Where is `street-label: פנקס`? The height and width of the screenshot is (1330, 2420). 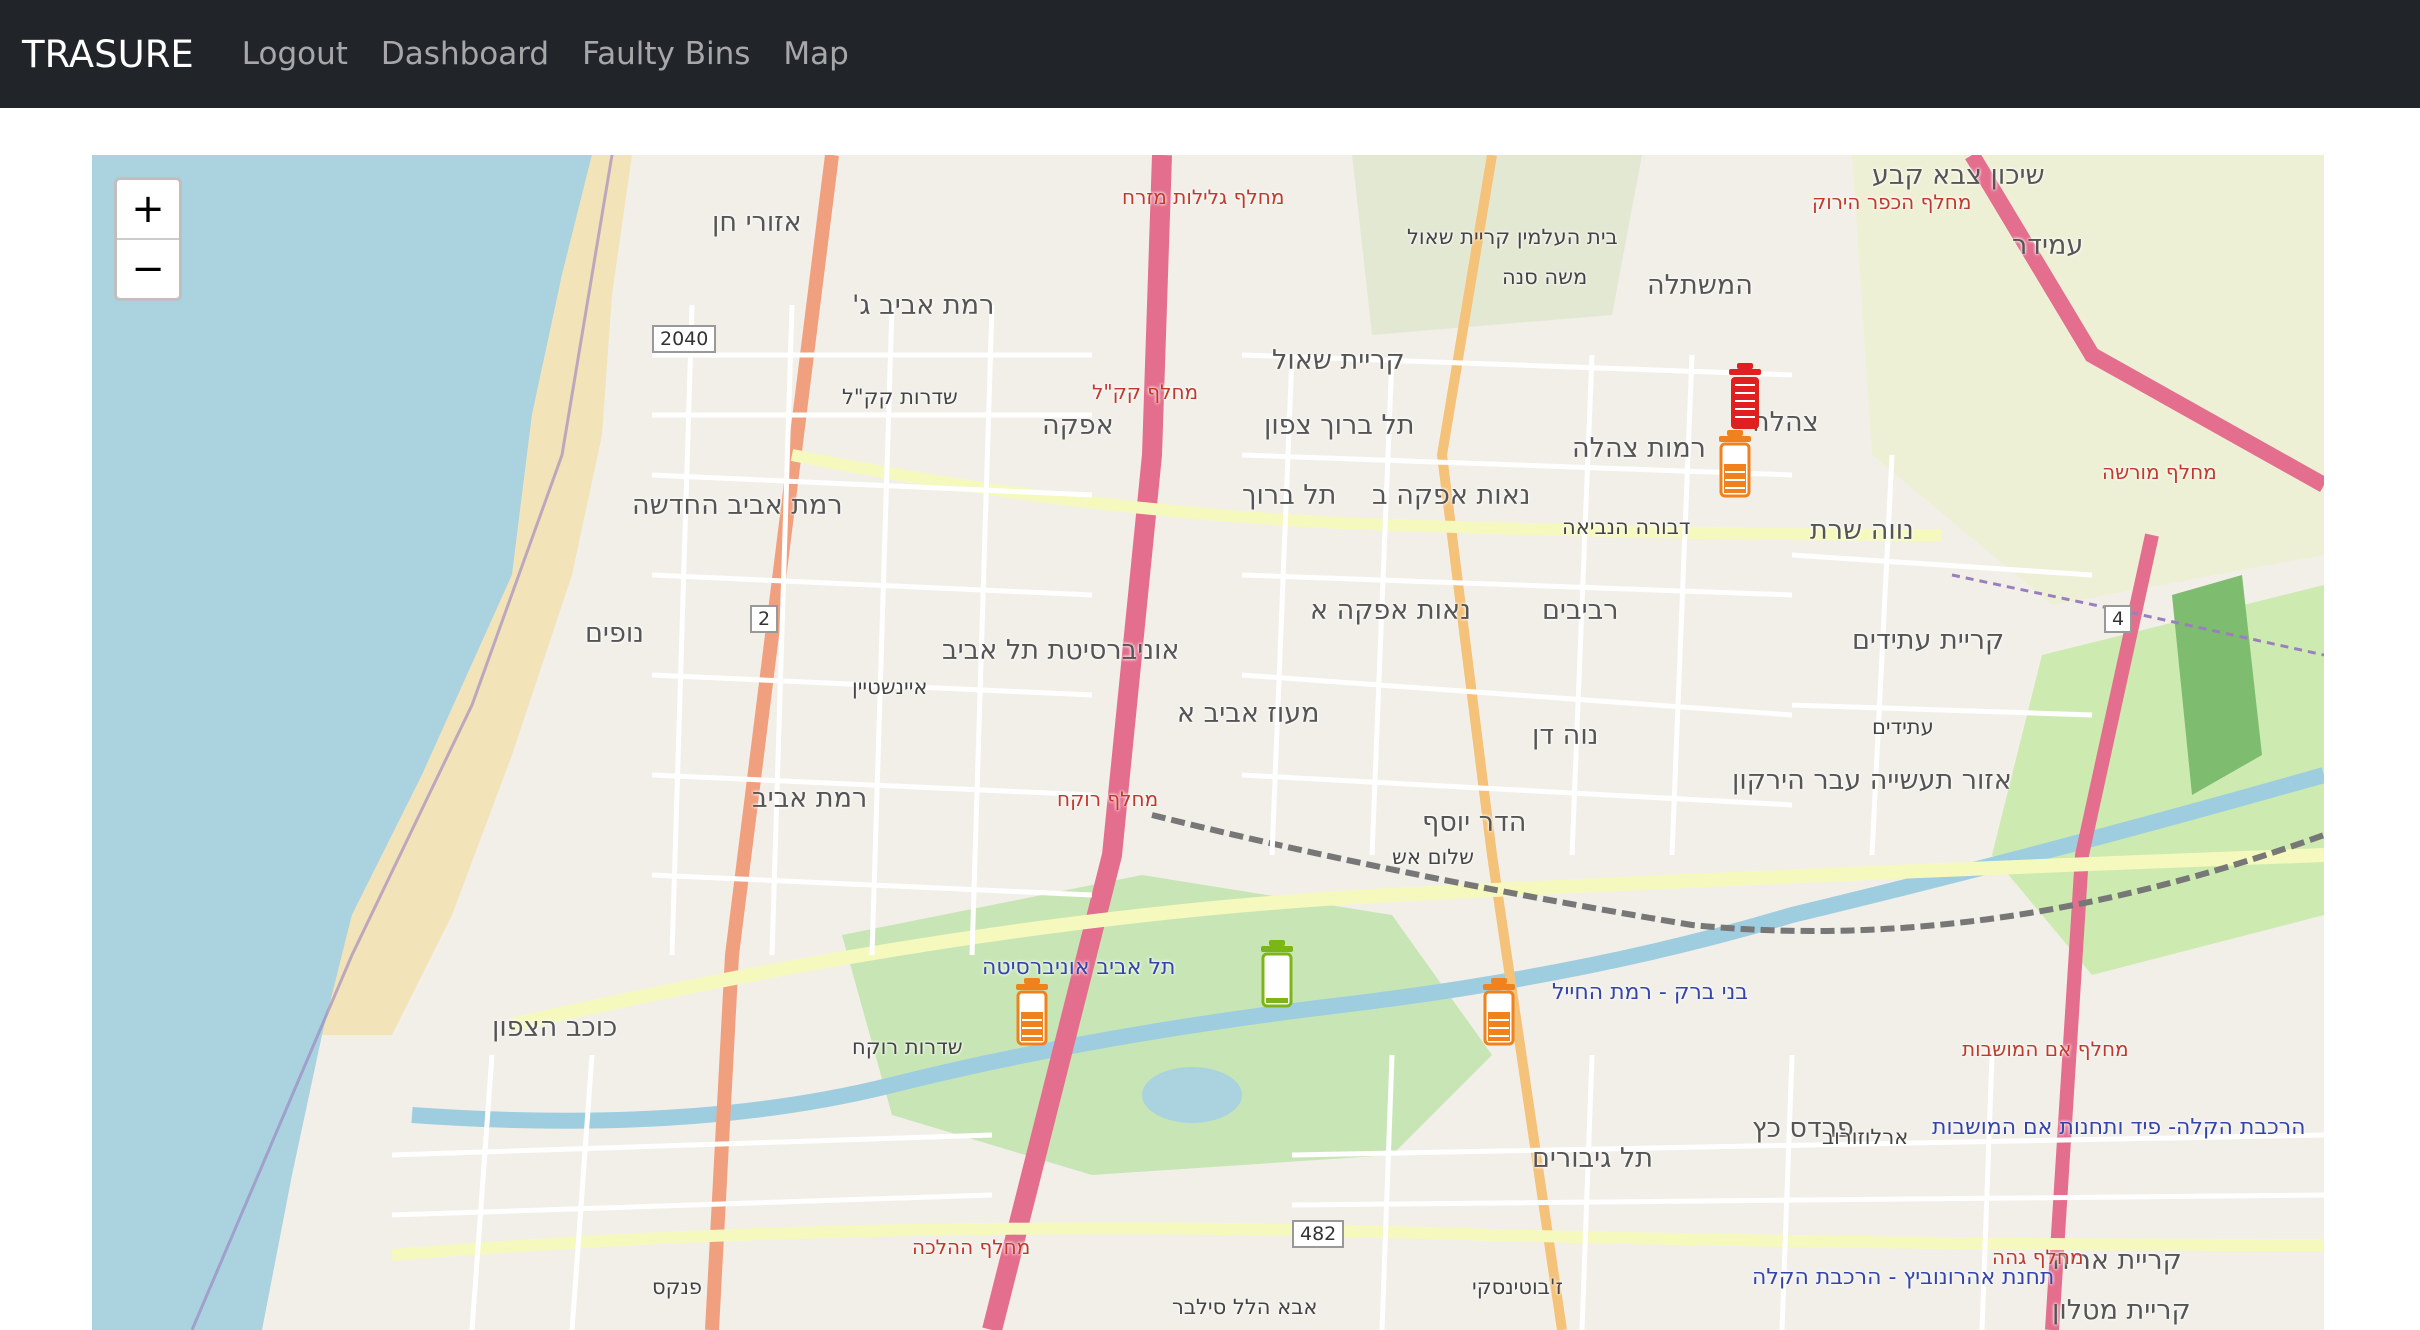 street-label: פנקס is located at coordinates (677, 1287).